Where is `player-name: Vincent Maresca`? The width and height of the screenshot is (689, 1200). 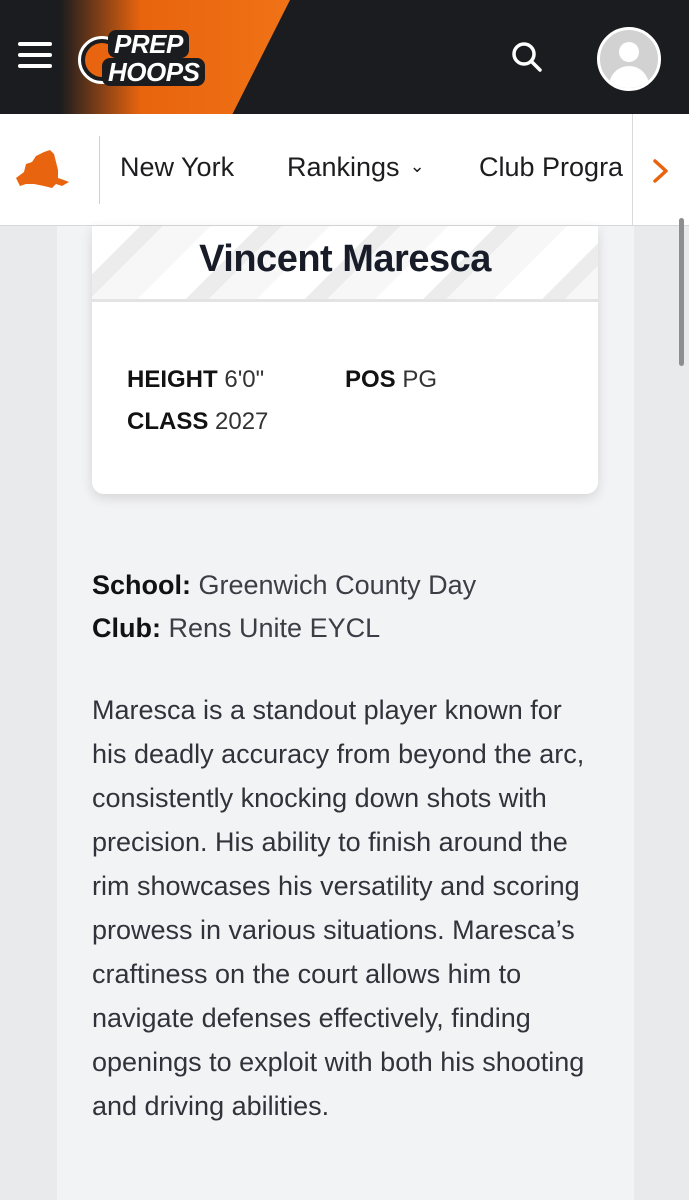
player-name: Vincent Maresca is located at coordinates (345, 259).